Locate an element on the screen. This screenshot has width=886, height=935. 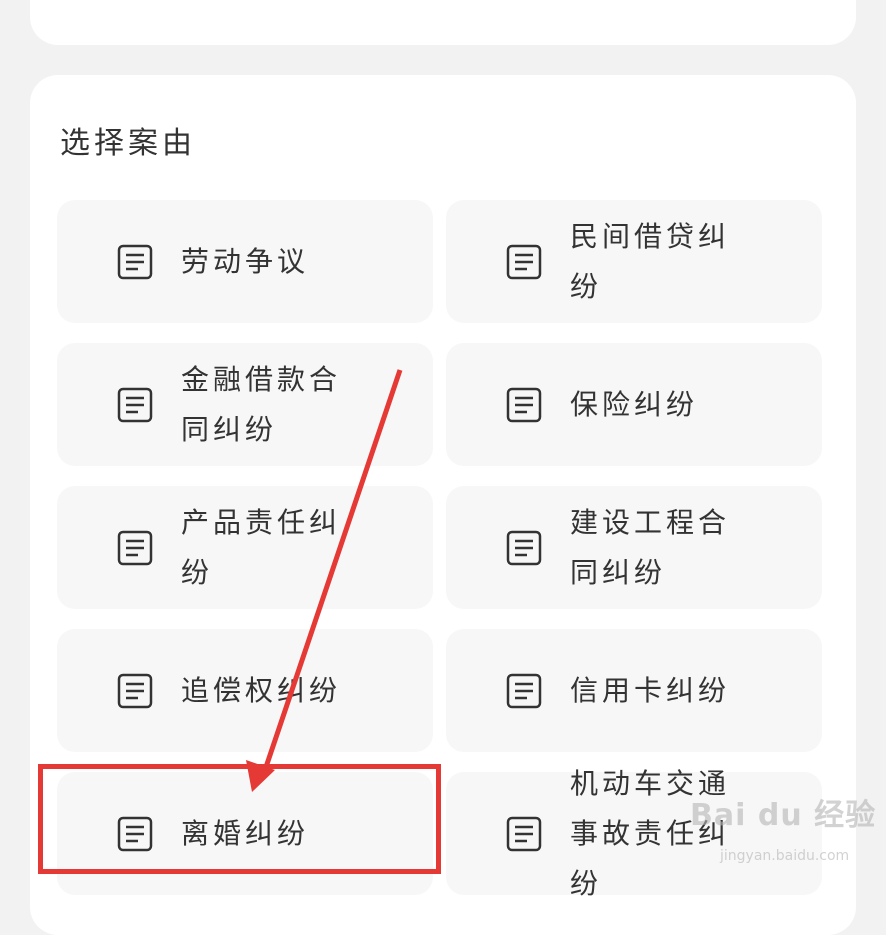
watermark: Bai du 经验 is located at coordinates (783, 815).